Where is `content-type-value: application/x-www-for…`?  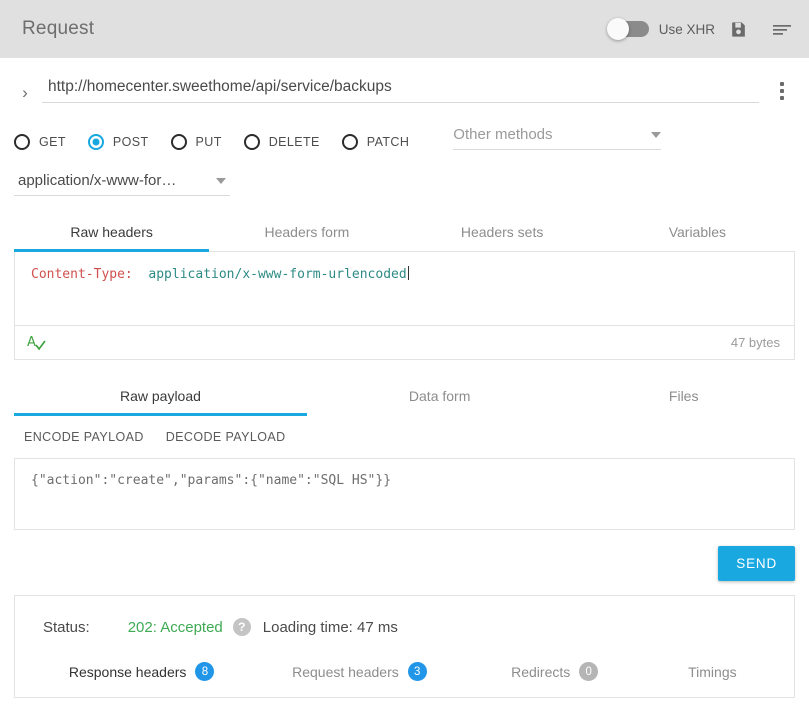
content-type-value: application/x-www-for… is located at coordinates (97, 180).